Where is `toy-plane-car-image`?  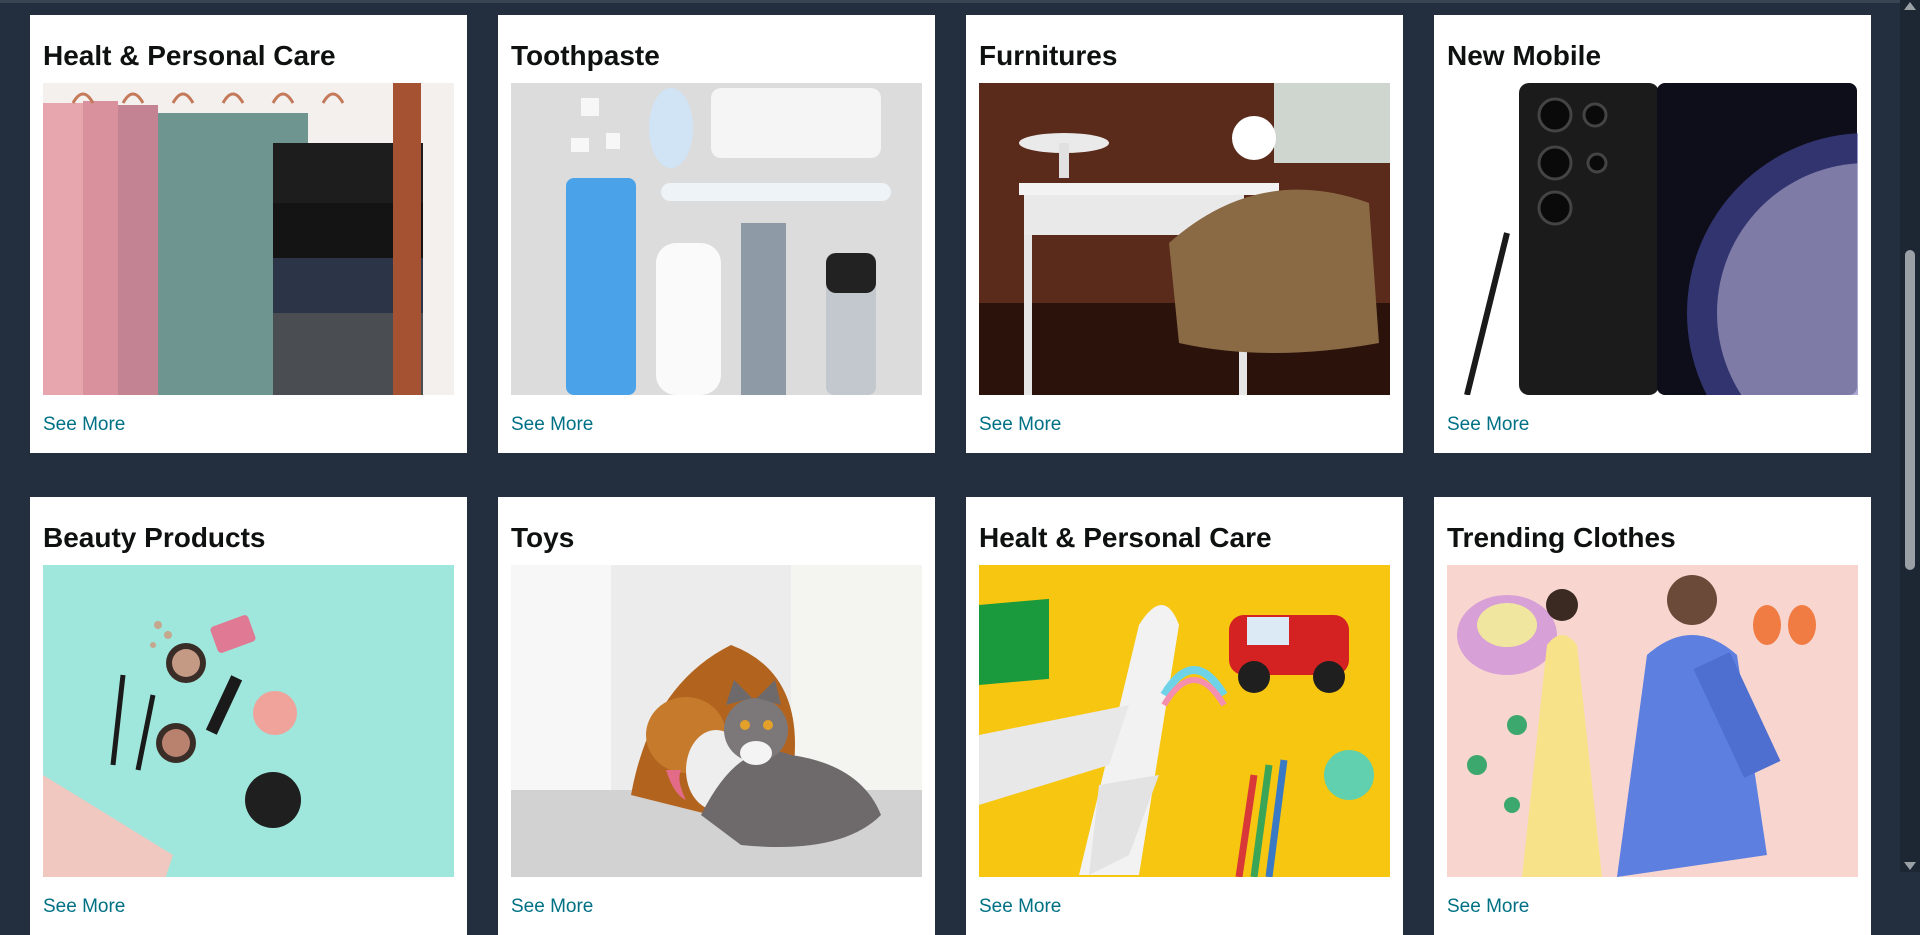
toy-plane-car-image is located at coordinates (1184, 721).